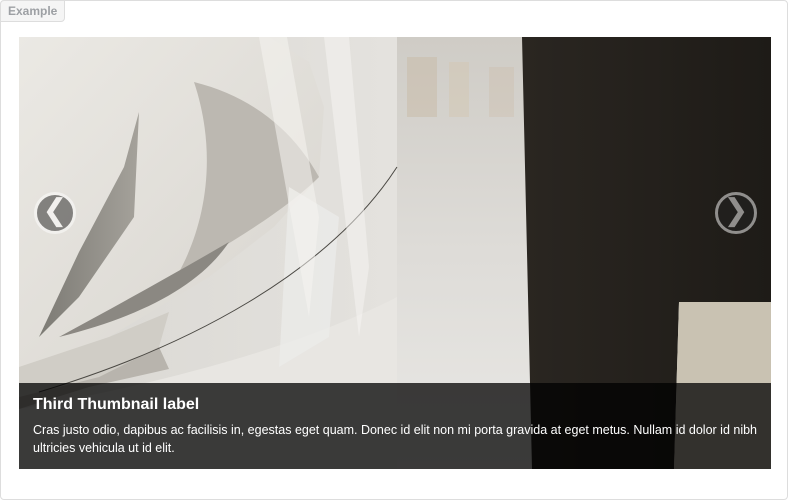  I want to click on caption-title: Third Thumbnail label, so click(116, 404).